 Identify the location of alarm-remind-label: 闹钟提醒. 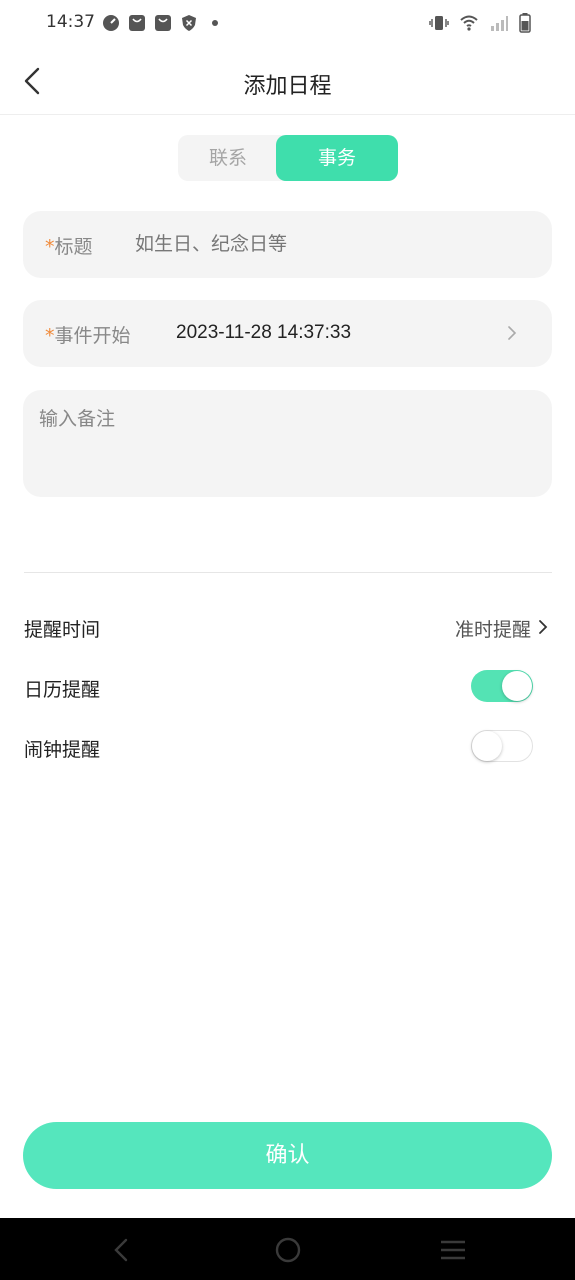
(62, 750).